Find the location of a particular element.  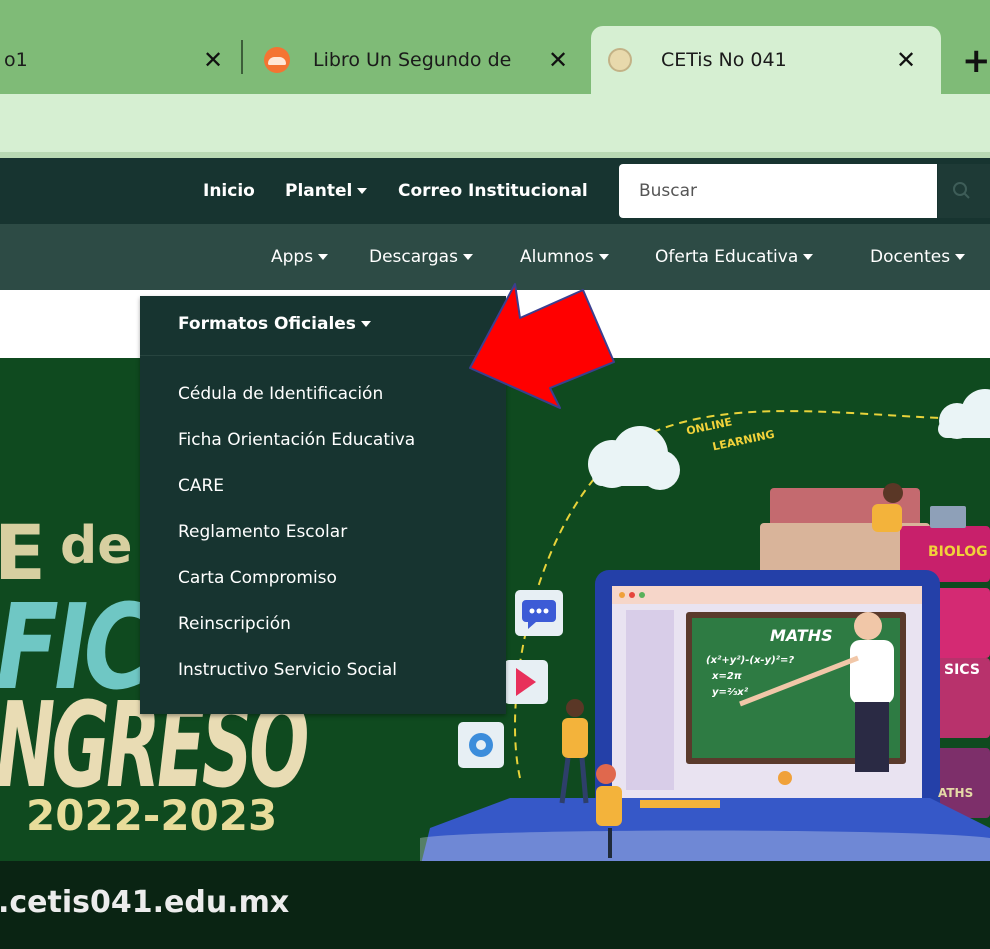

nav-docentes-label: Docentes is located at coordinates (910, 257).